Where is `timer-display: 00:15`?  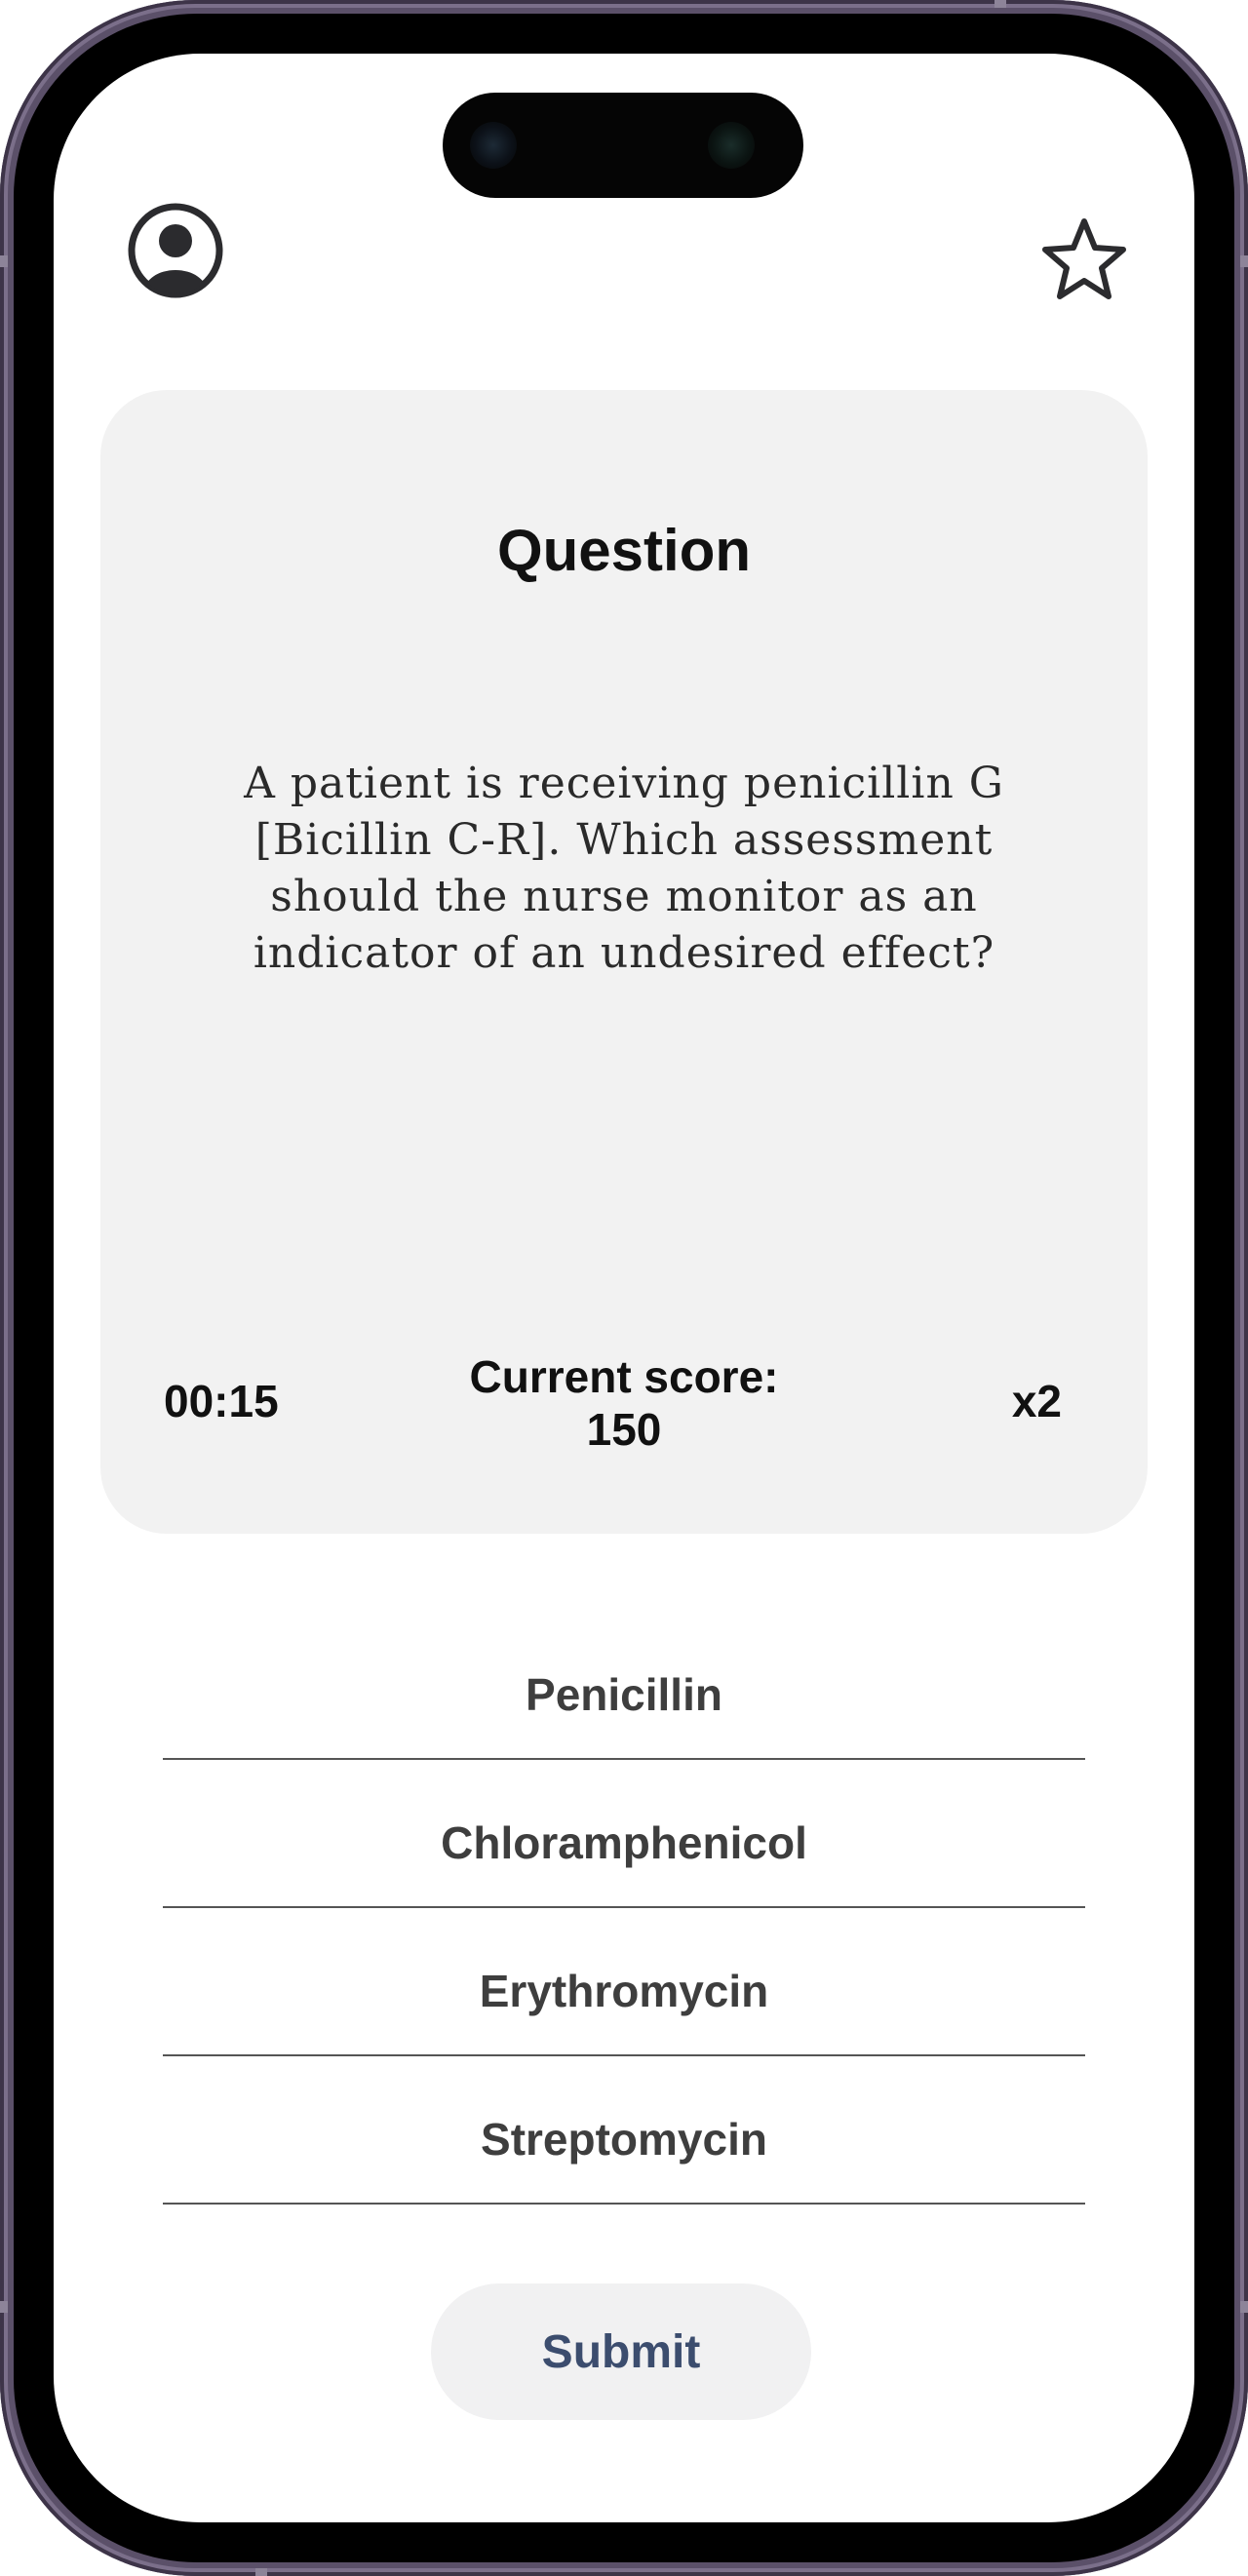 timer-display: 00:15 is located at coordinates (221, 1401).